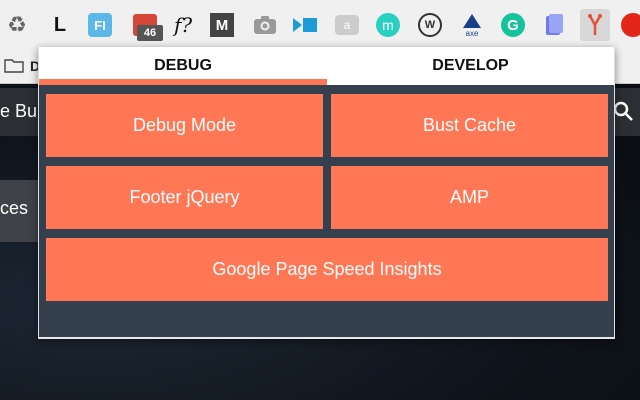 Image resolution: width=640 pixels, height=400 pixels. Describe the element at coordinates (472, 25) in the screenshot. I see `axe-icon: axe` at that location.